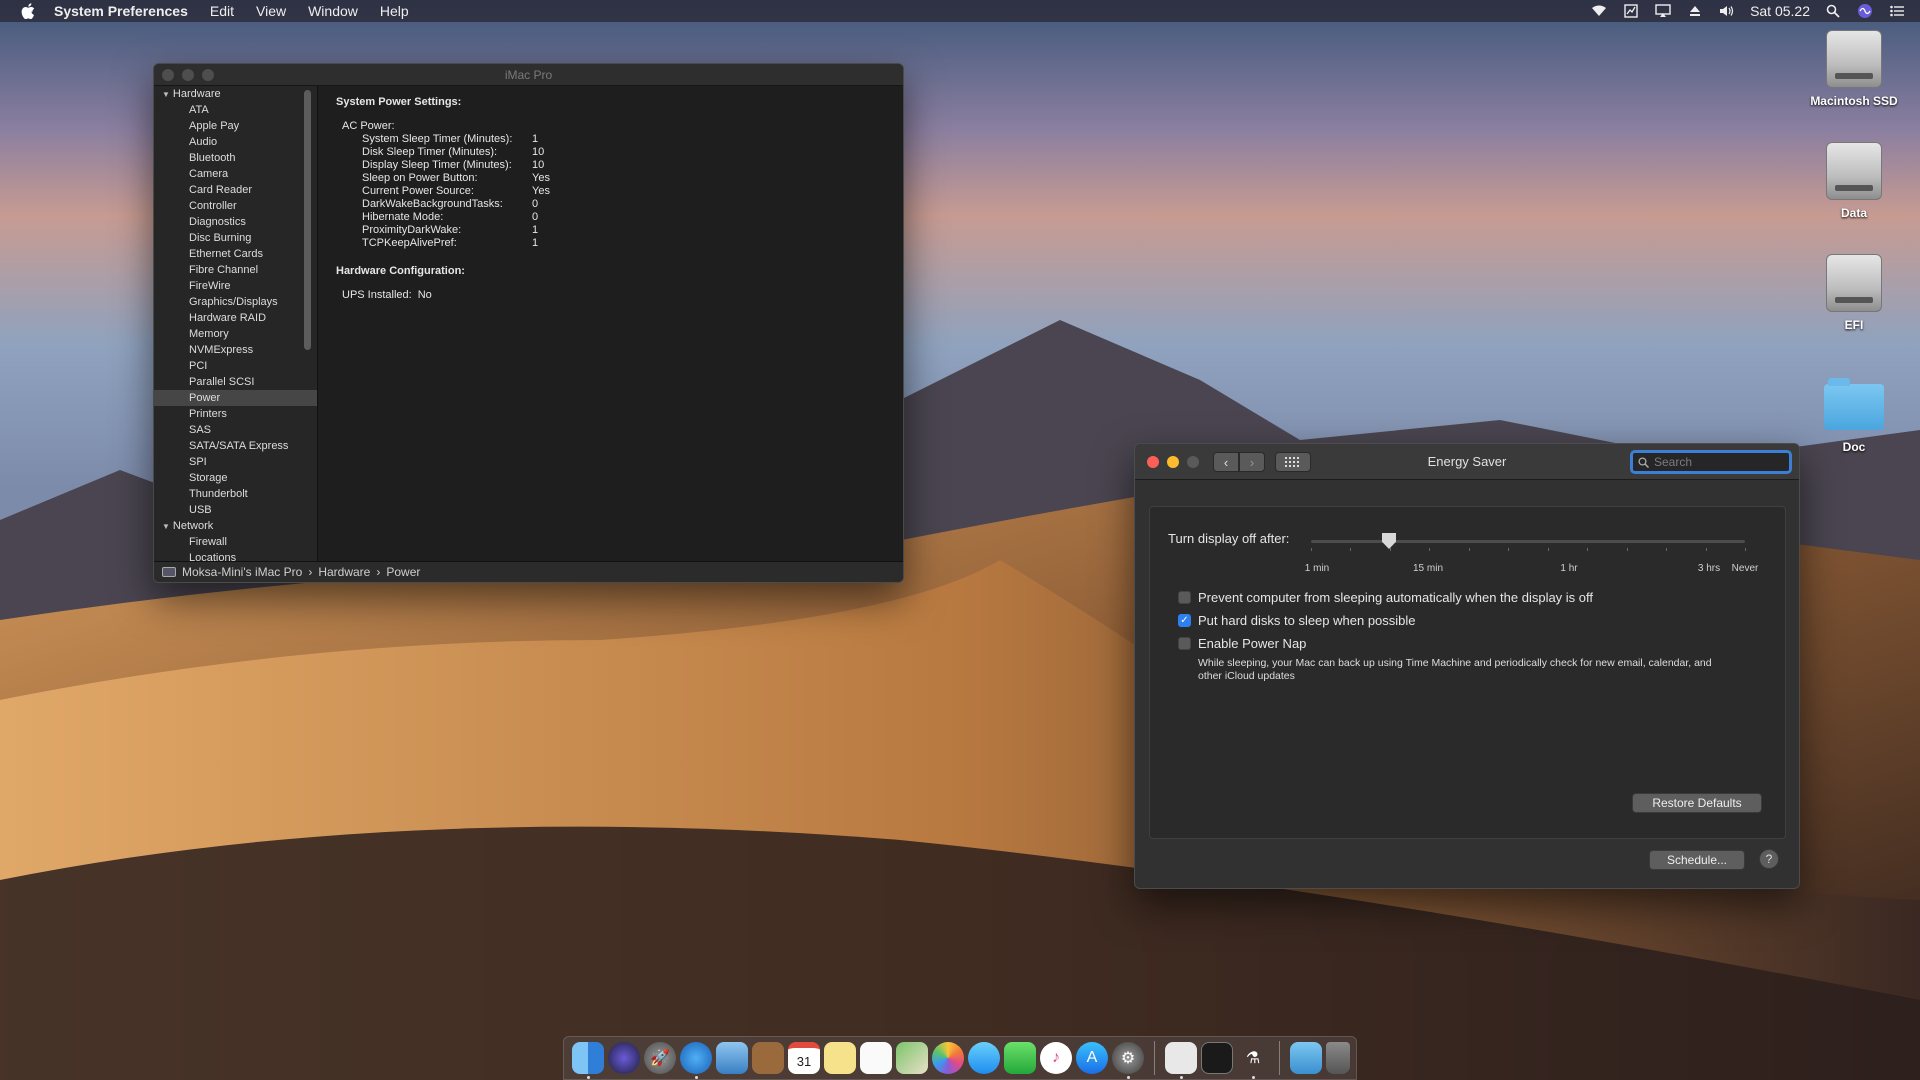 The image size is (1920, 1080). Describe the element at coordinates (235, 430) in the screenshot. I see `sidebar-item-sas: SAS` at that location.